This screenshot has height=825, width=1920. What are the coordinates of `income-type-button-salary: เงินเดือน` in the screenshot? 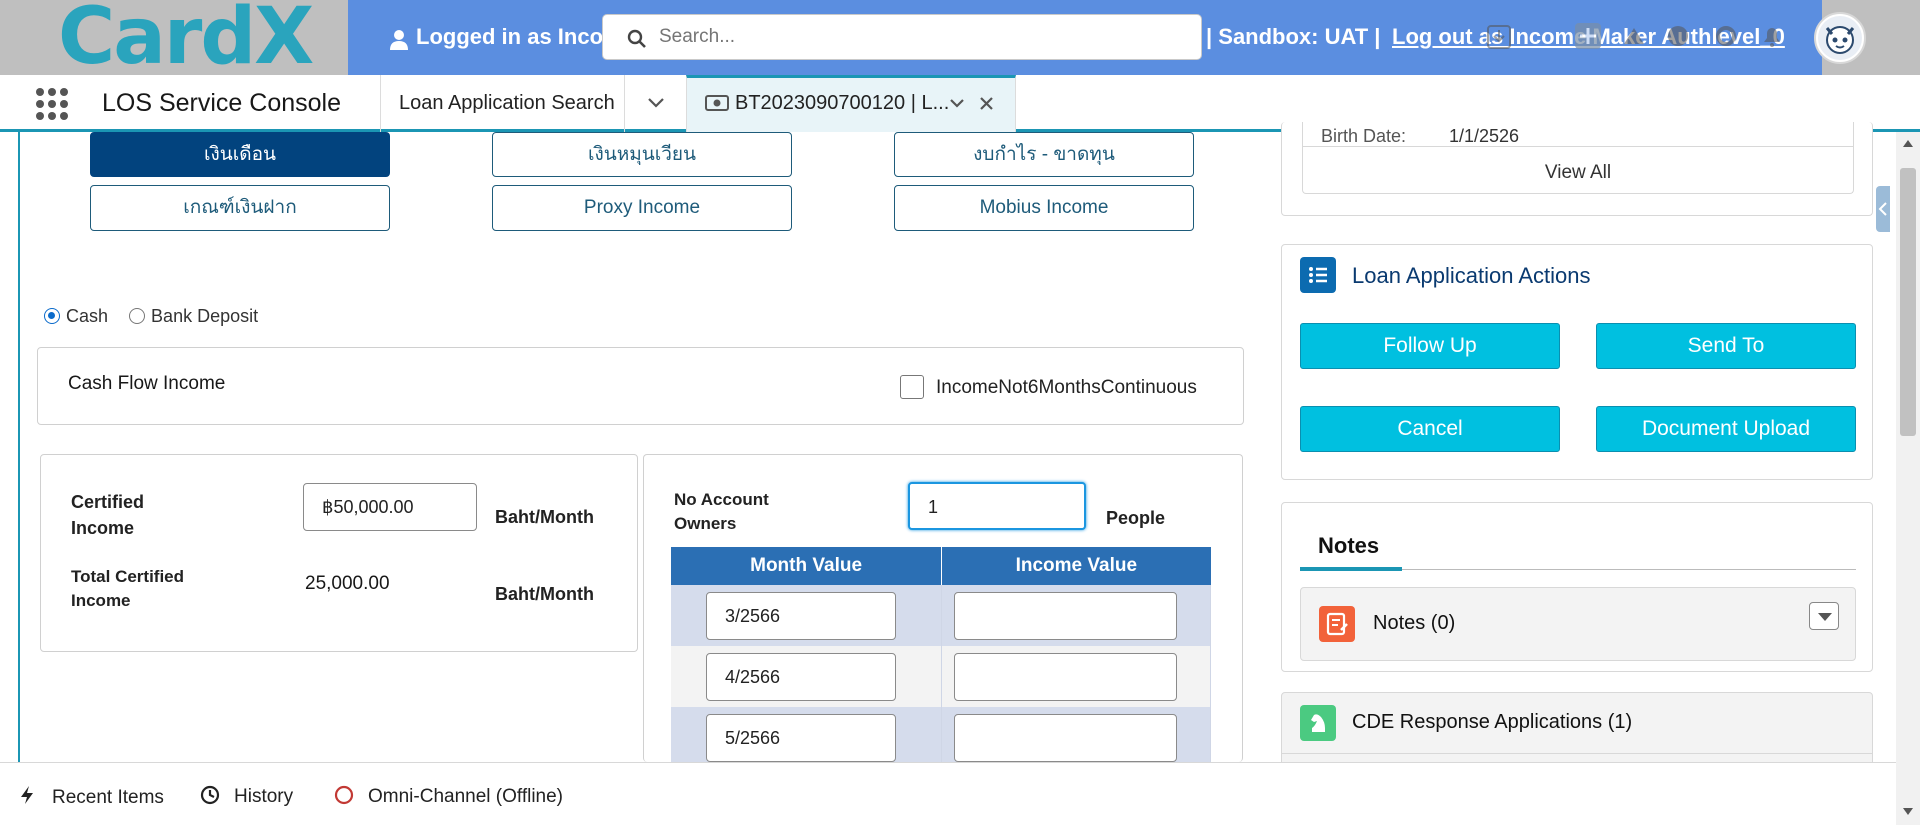 It's located at (240, 154).